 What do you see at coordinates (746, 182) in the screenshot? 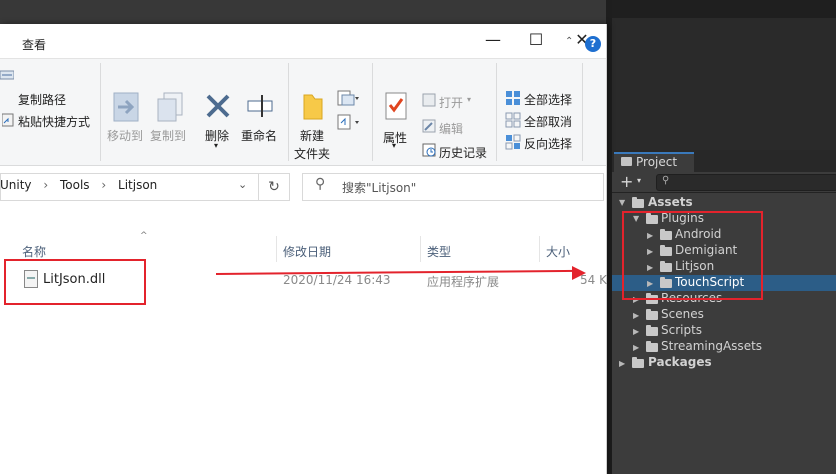
I see `project-search-input` at bounding box center [746, 182].